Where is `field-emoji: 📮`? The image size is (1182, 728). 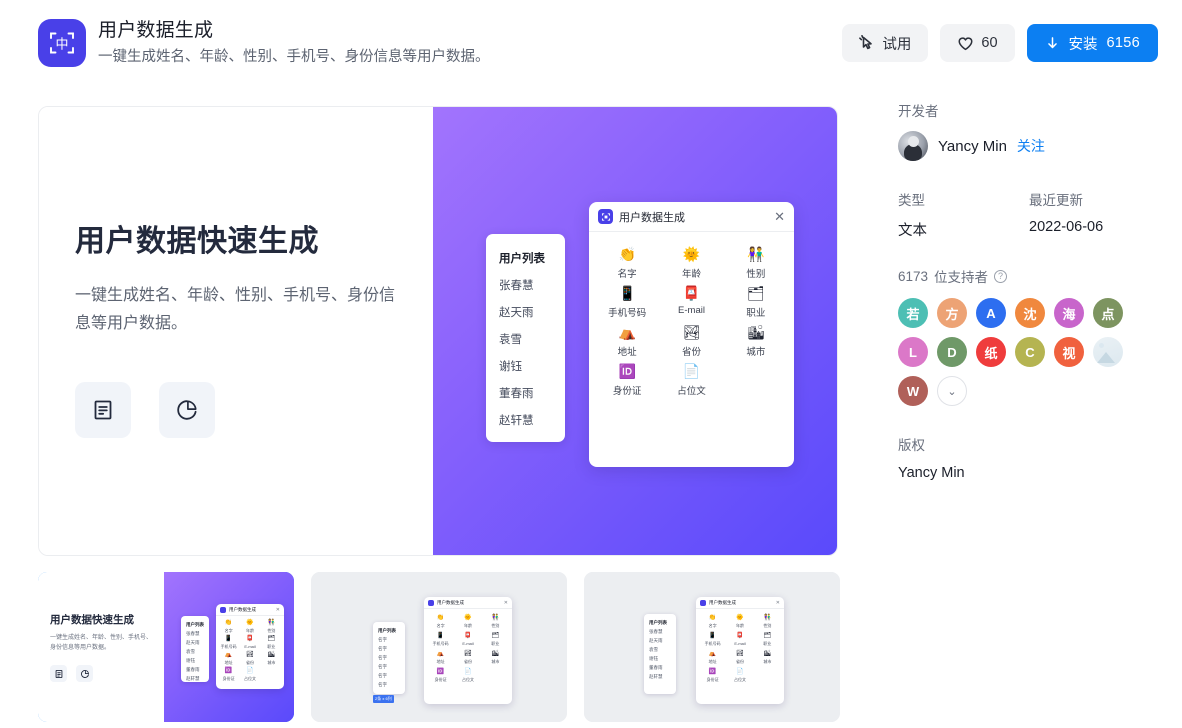 field-emoji: 📮 is located at coordinates (691, 293).